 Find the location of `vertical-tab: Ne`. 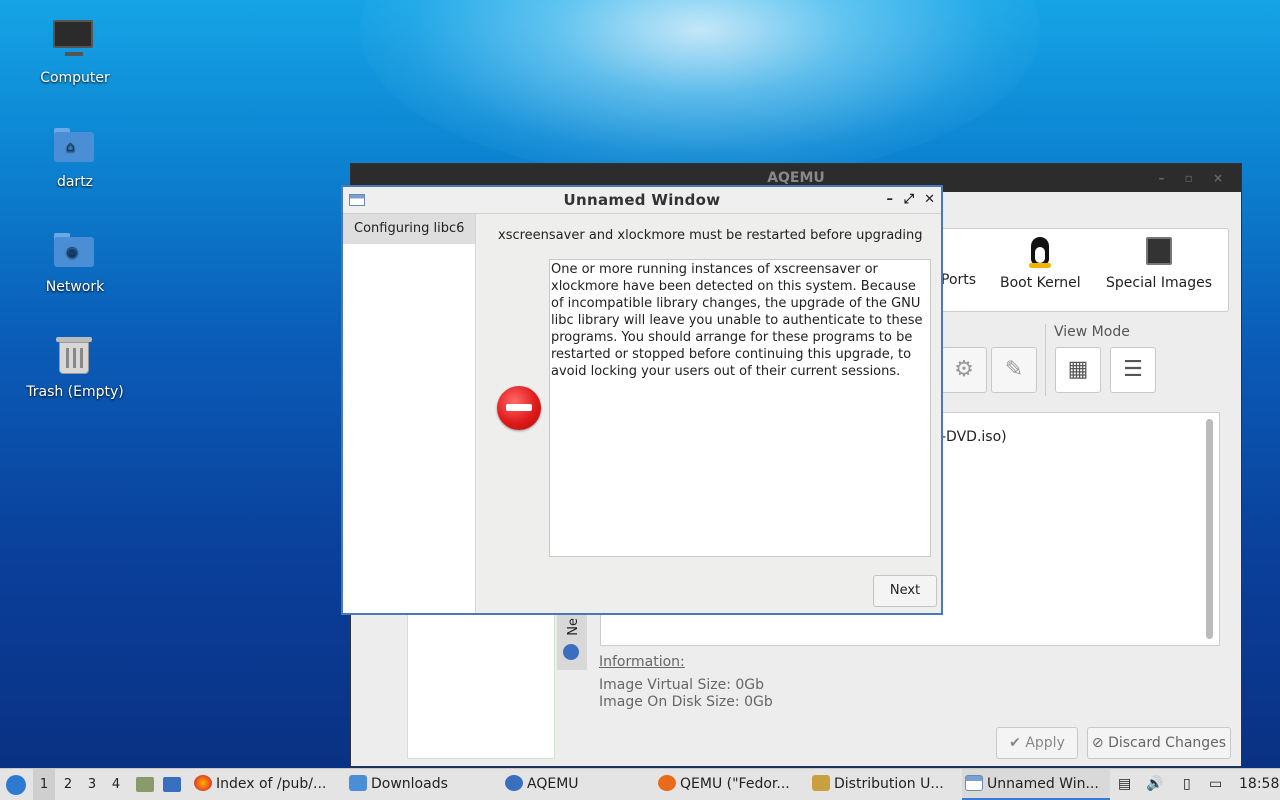

vertical-tab: Ne is located at coordinates (572, 642).